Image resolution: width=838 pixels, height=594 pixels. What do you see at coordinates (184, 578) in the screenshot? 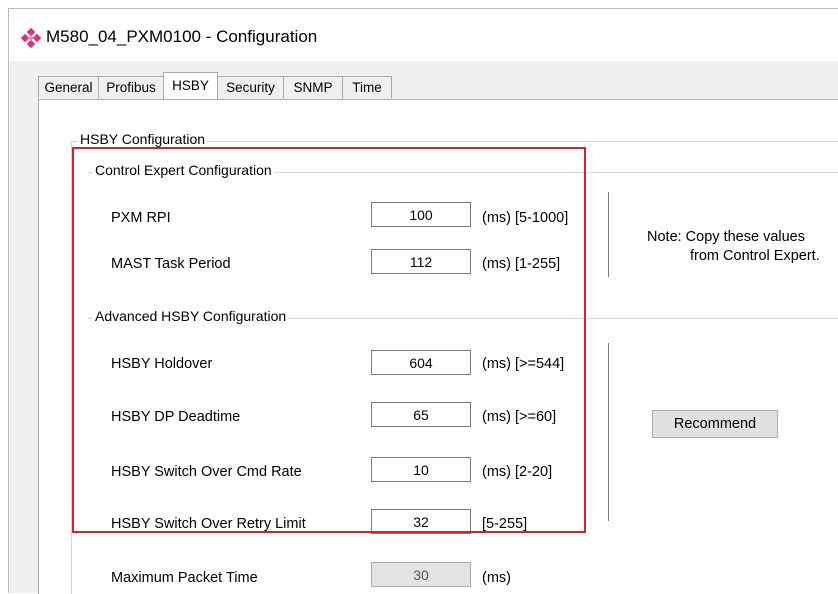
I see `max-packet-time-label: Maximum Packet Time` at bounding box center [184, 578].